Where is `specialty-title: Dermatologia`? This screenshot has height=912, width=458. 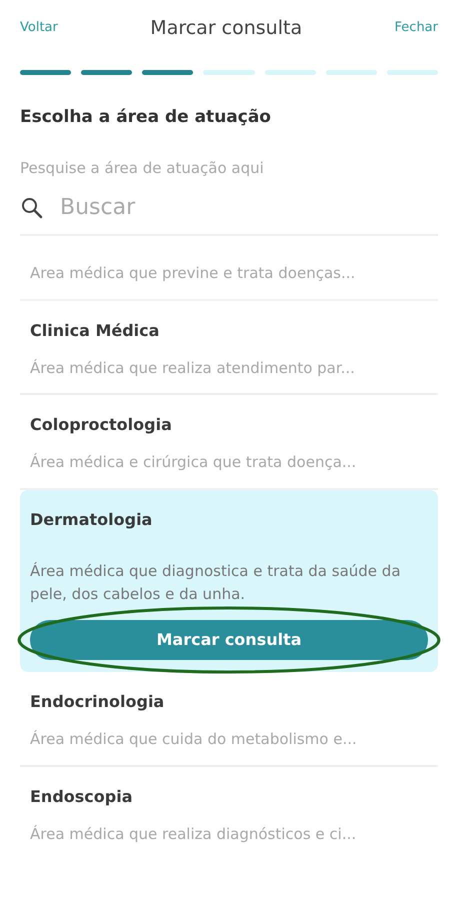 specialty-title: Dermatologia is located at coordinates (92, 519).